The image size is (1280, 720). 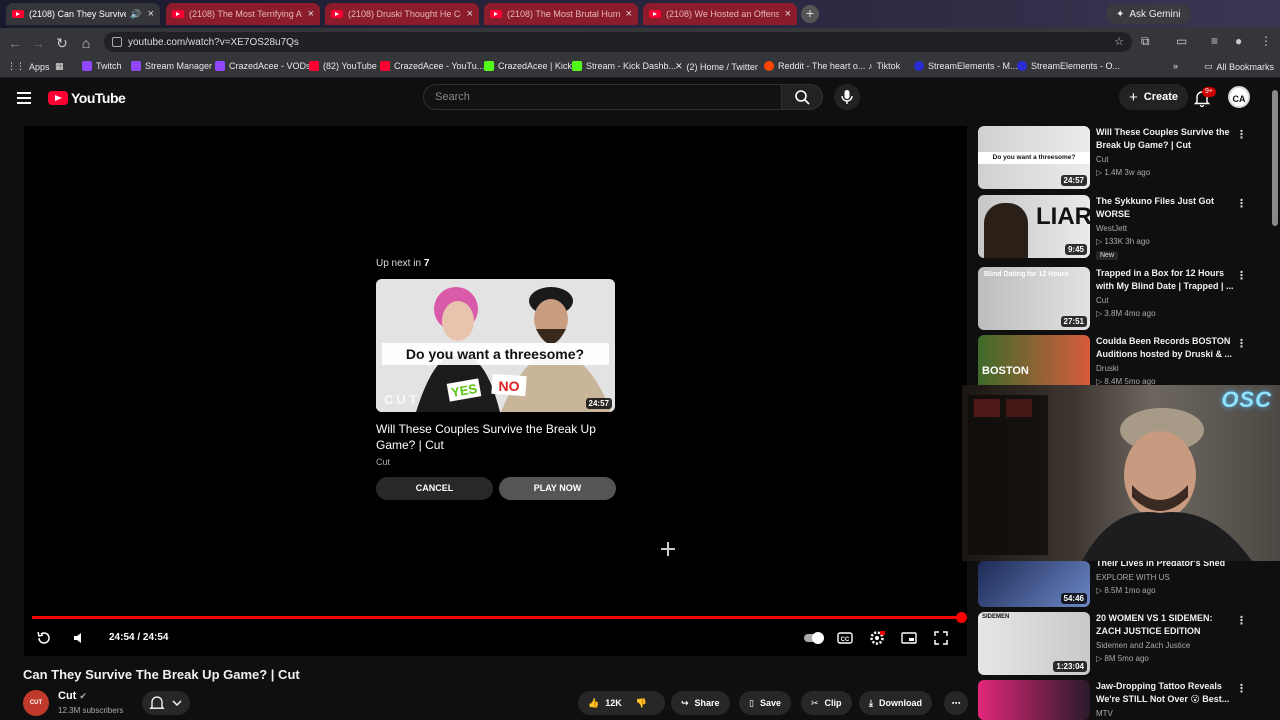 I want to click on subscription-notifications-button, so click(x=166, y=703).